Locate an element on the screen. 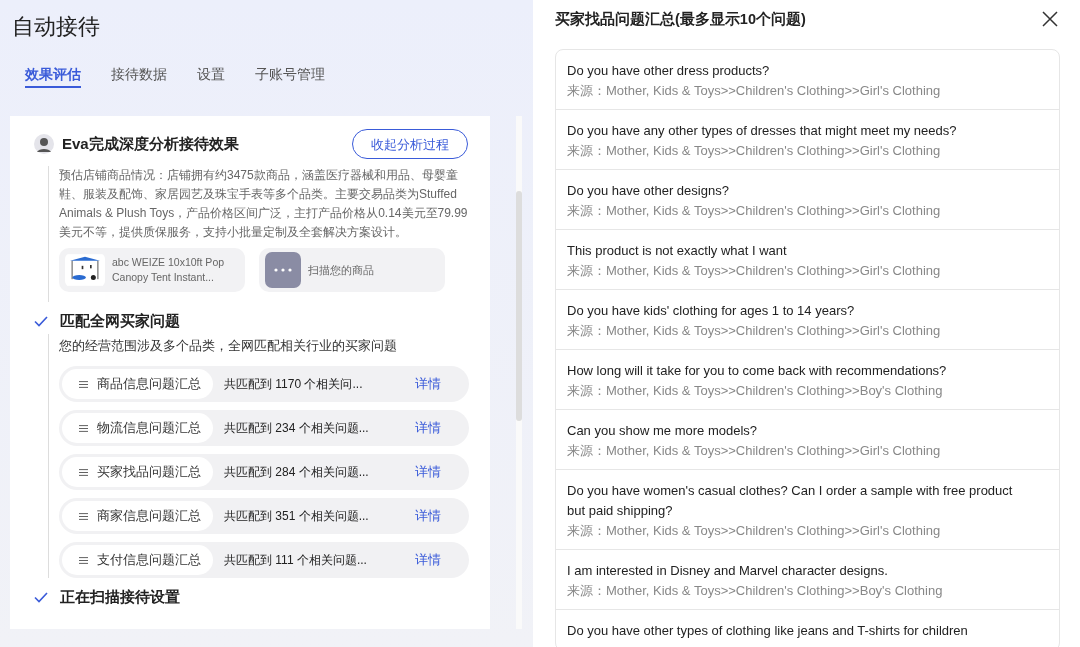 The height and width of the screenshot is (647, 1080). tab: 效果评估 is located at coordinates (53, 76).